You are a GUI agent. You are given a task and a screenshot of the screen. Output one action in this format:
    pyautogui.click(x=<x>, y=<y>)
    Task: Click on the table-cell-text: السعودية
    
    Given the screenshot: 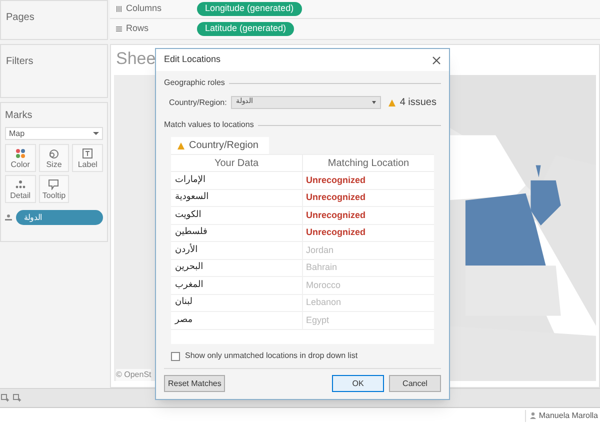 What is the action you would take?
    pyautogui.click(x=192, y=197)
    